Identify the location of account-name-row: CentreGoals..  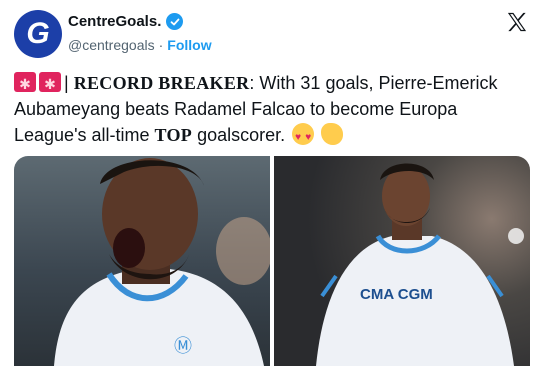
(126, 21).